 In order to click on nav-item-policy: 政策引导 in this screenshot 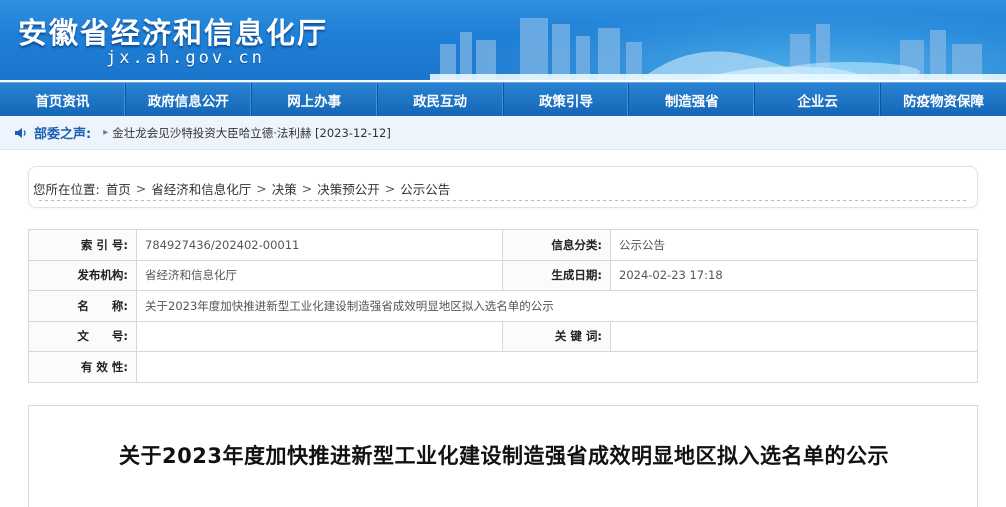, I will do `click(567, 99)`.